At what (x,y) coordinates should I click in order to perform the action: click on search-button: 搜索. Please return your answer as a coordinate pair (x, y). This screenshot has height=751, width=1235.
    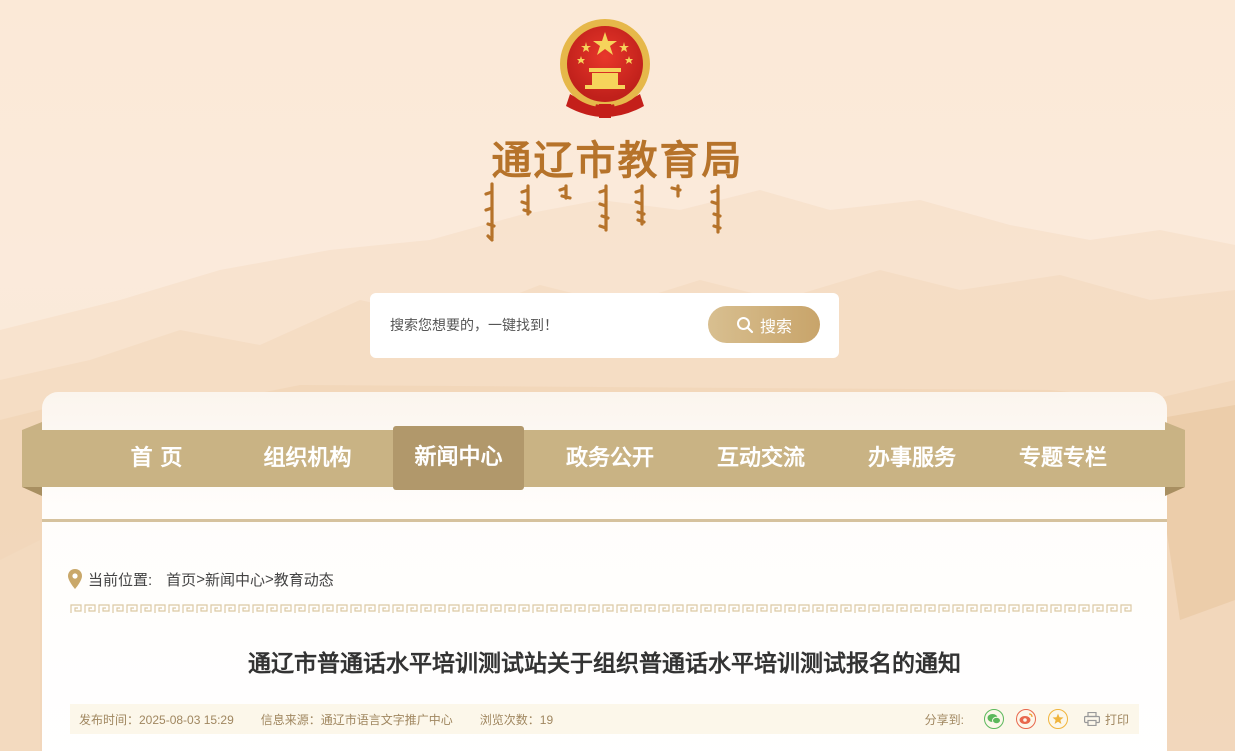
    Looking at the image, I should click on (764, 324).